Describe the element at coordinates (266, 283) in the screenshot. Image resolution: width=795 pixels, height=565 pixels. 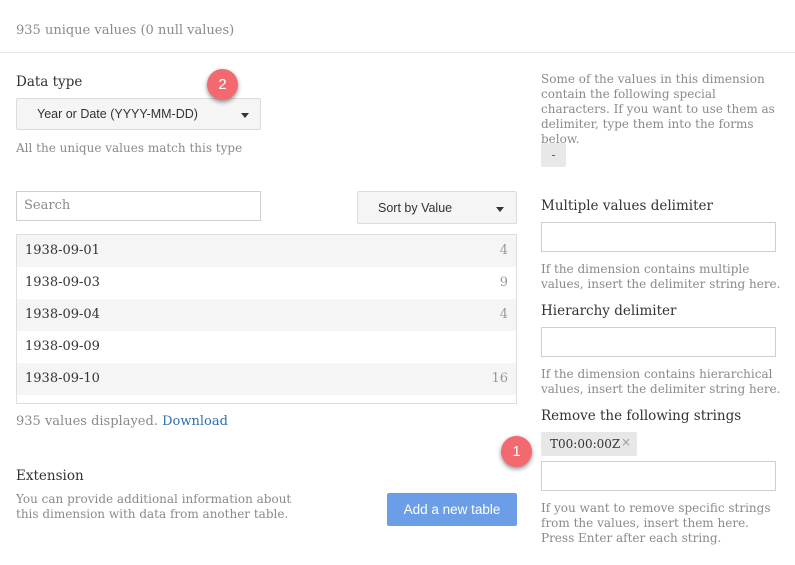
I see `list-item: 1938-09-03 9` at that location.